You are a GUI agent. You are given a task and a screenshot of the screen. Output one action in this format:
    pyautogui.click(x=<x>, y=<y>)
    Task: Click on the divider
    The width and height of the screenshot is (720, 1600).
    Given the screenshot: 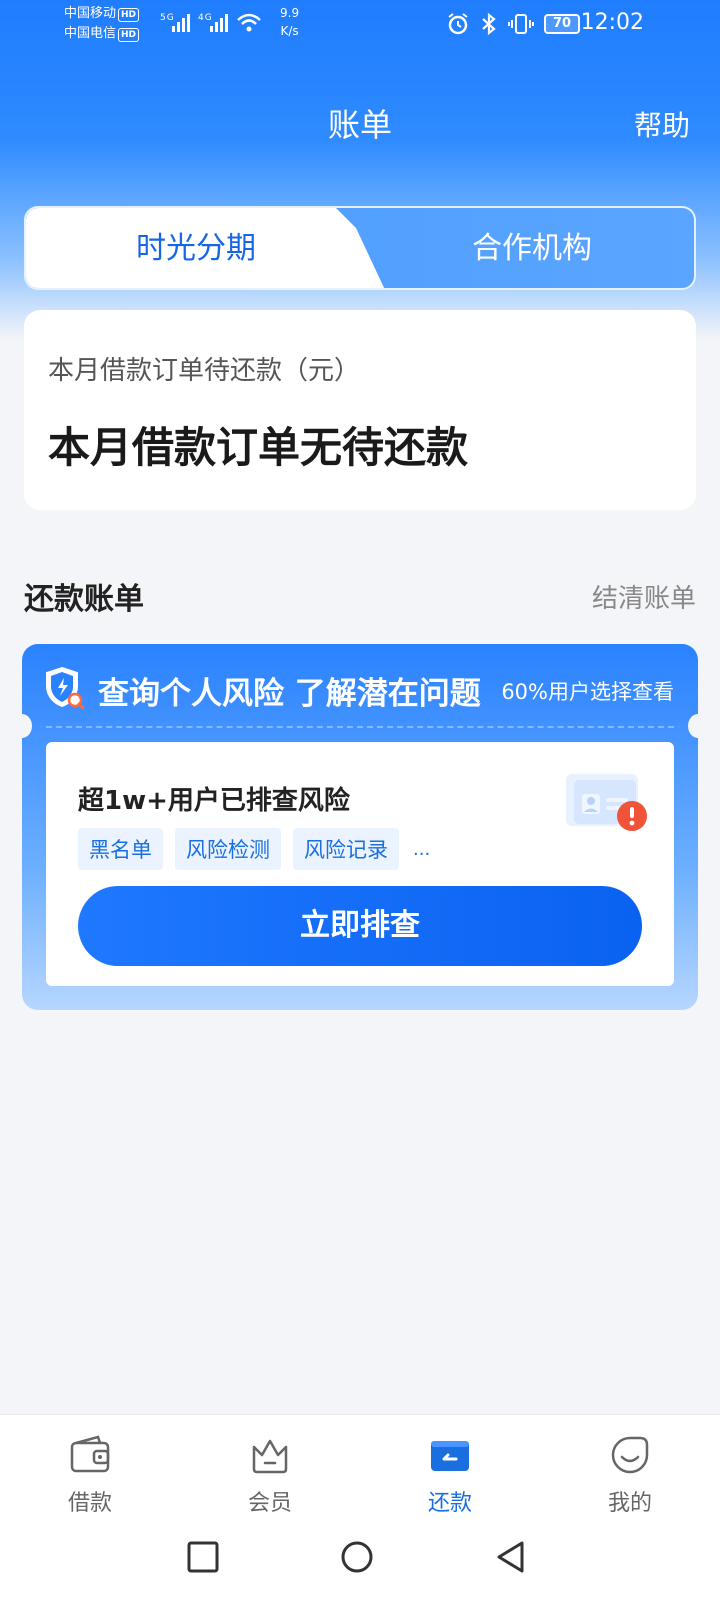 What is the action you would take?
    pyautogui.click(x=360, y=727)
    